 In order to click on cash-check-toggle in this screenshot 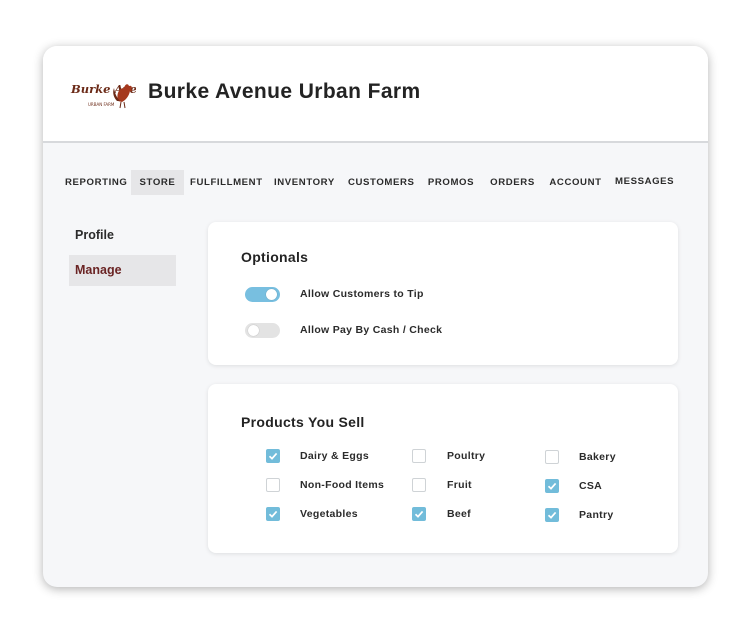, I will do `click(262, 330)`.